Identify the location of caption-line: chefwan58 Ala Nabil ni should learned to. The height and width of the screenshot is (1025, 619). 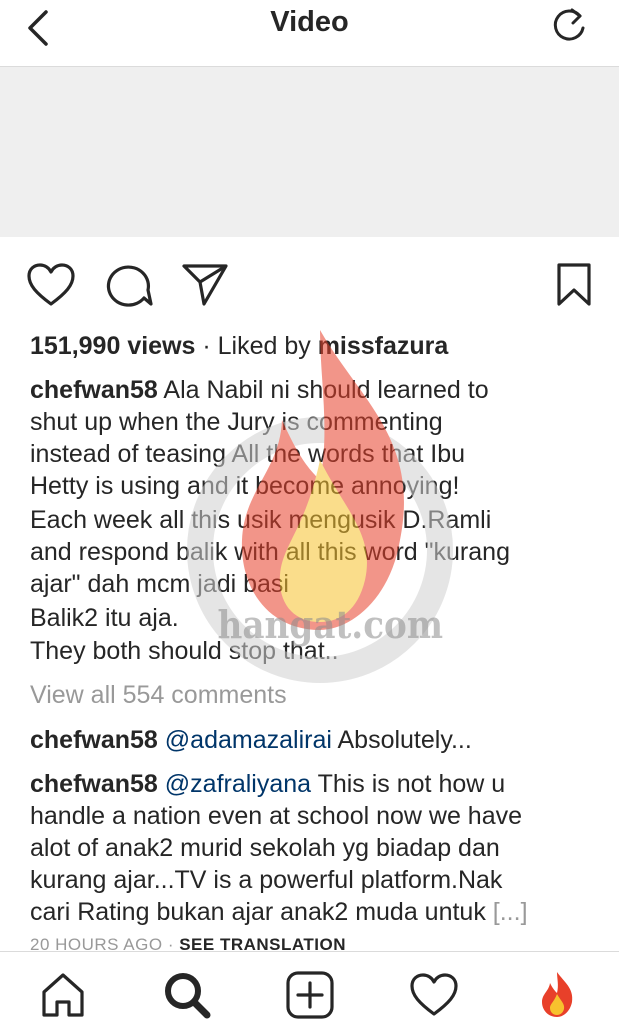
(259, 390).